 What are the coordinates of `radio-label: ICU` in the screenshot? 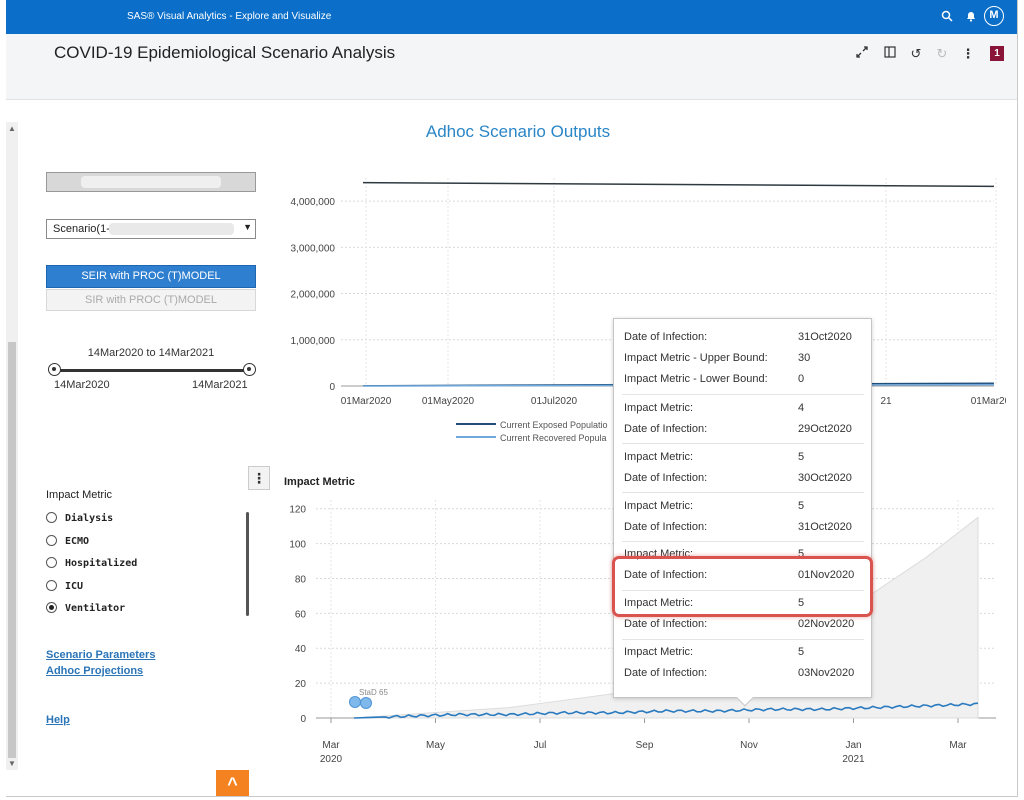 It's located at (74, 586).